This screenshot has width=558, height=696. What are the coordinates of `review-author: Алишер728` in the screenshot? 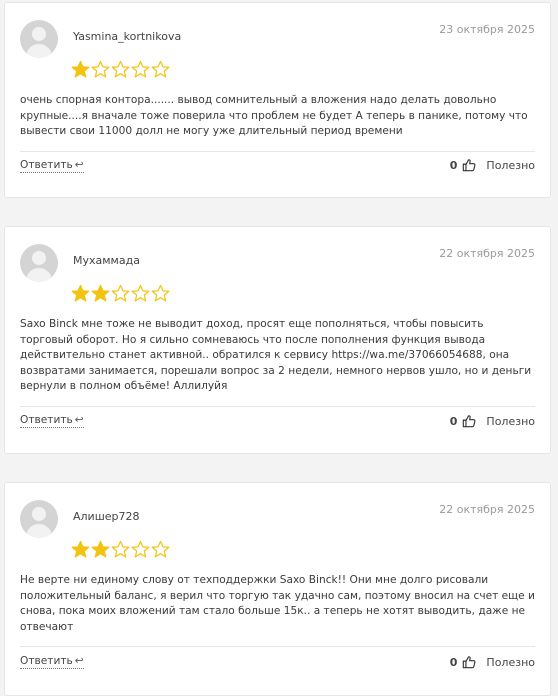 It's located at (106, 516).